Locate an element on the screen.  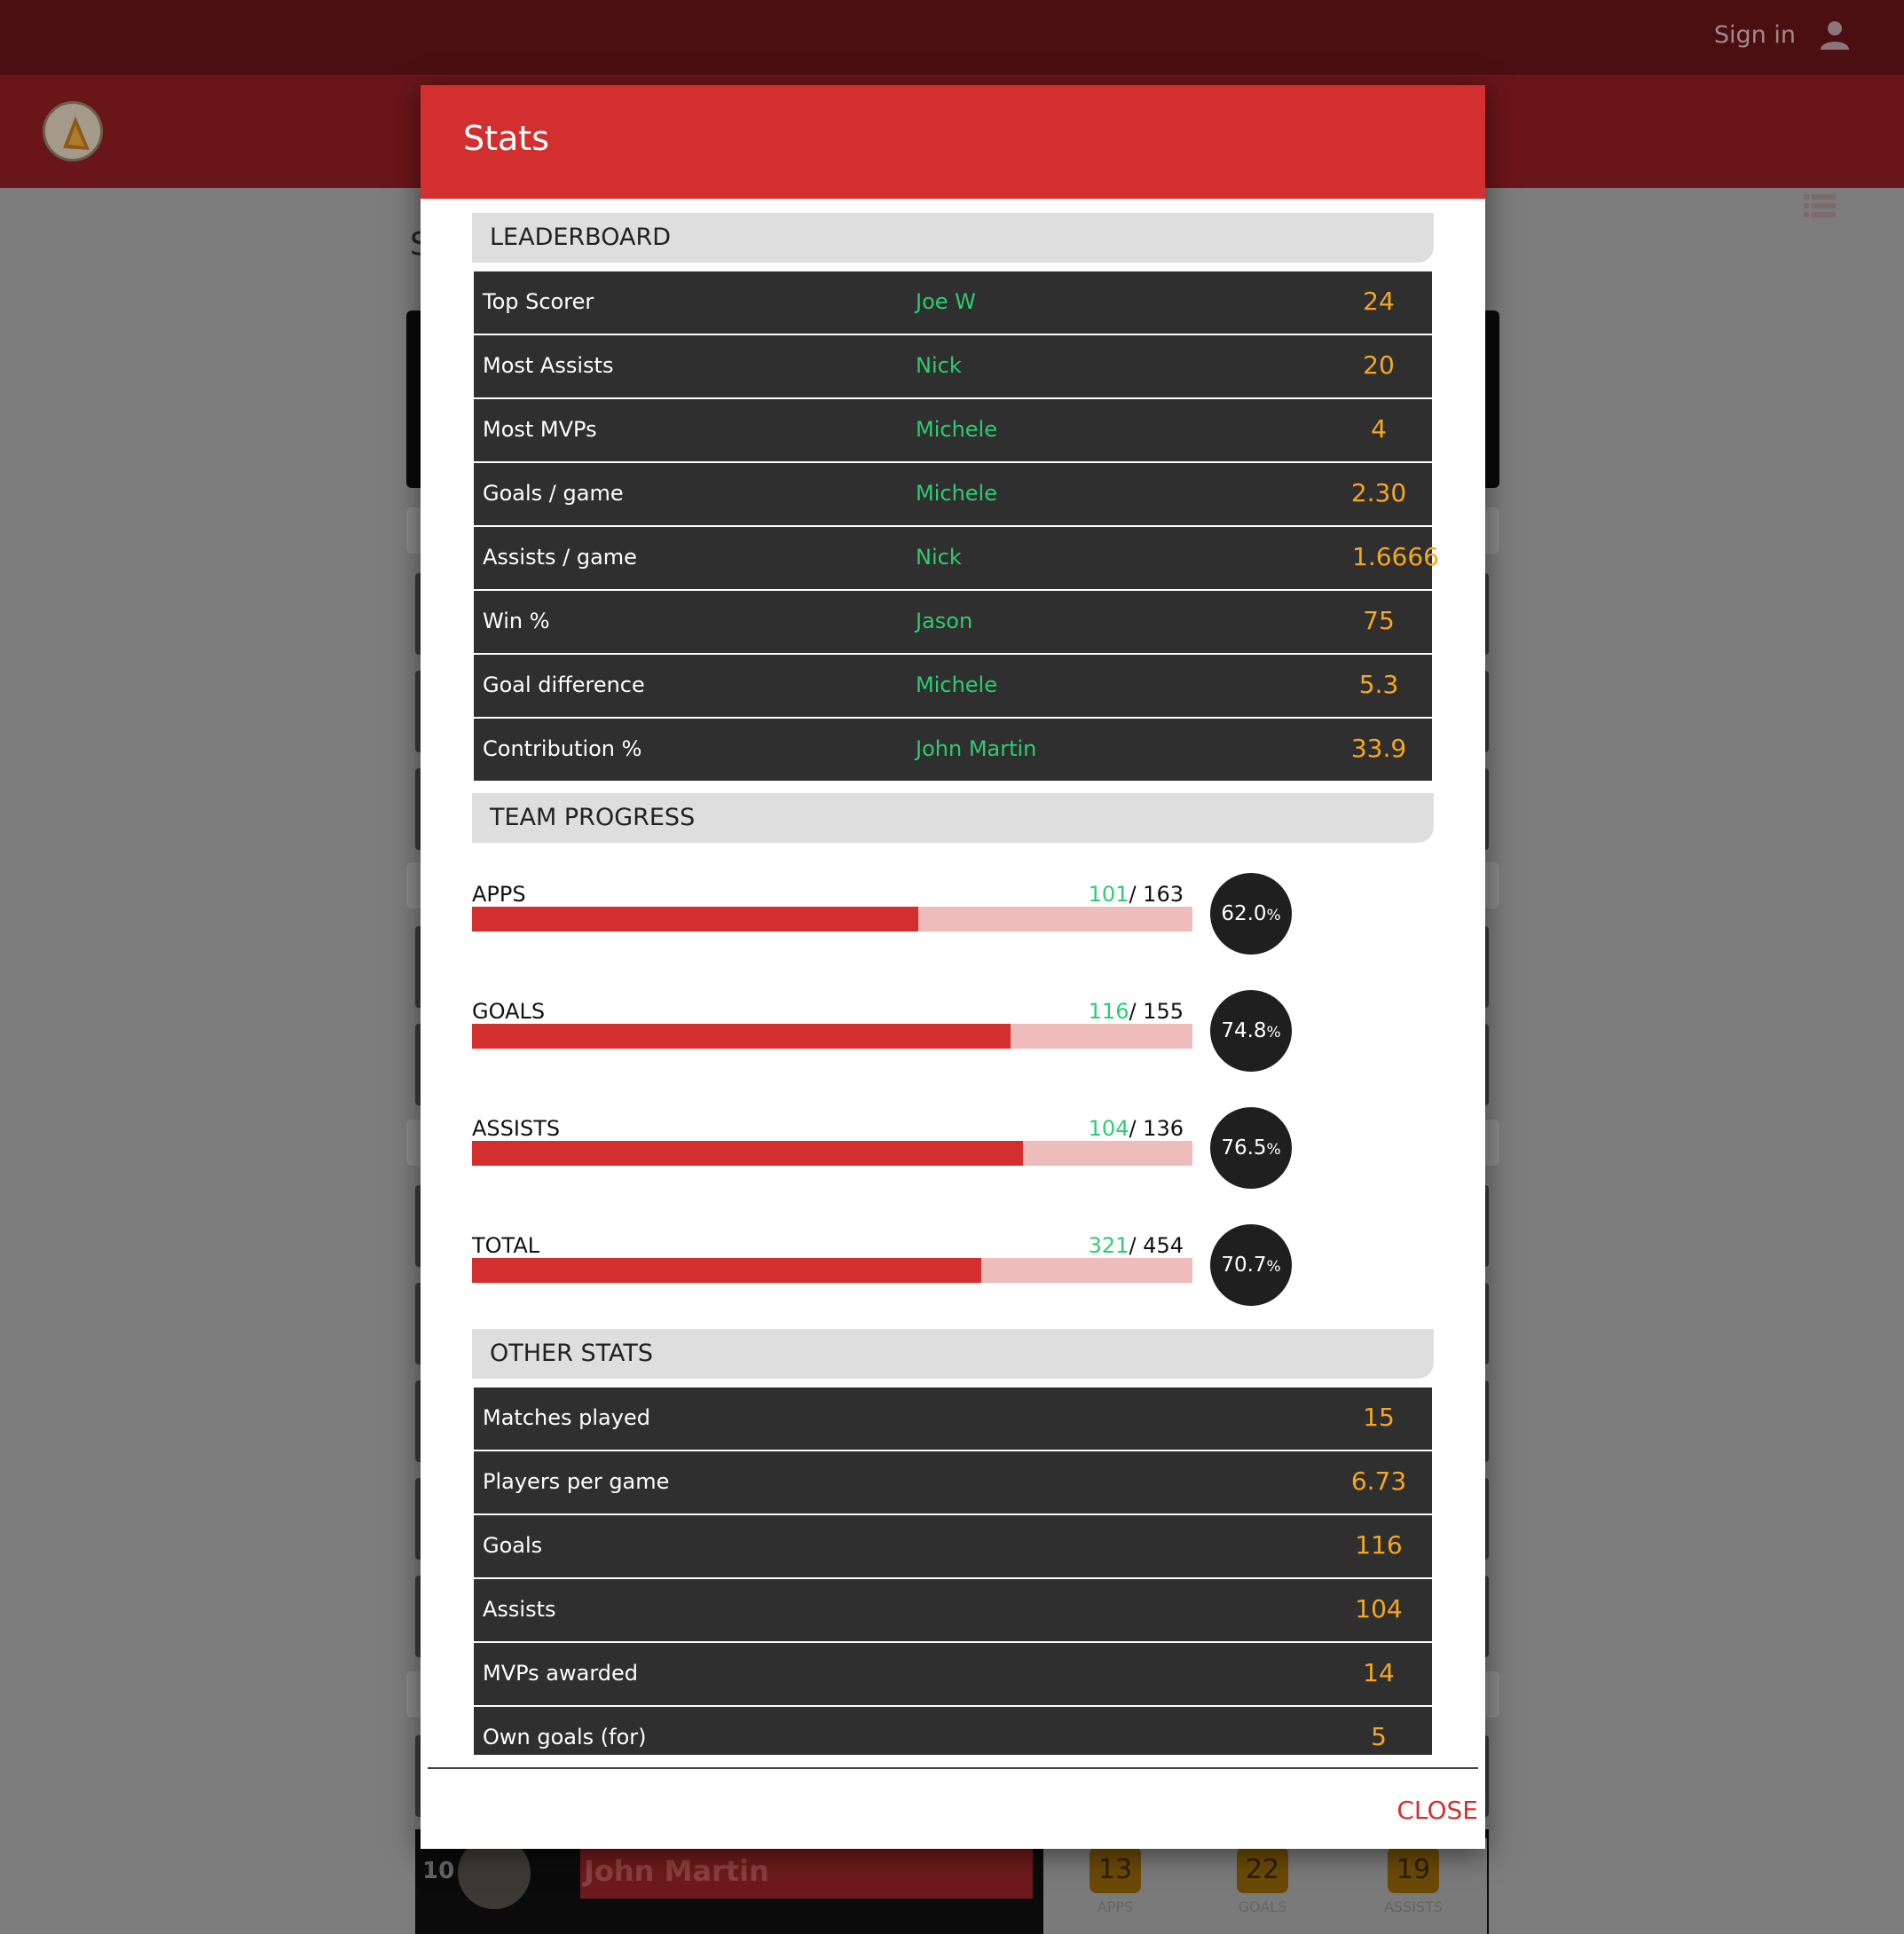
progress-goals: GOALS 116/ 155 74.8% is located at coordinates (882, 1032).